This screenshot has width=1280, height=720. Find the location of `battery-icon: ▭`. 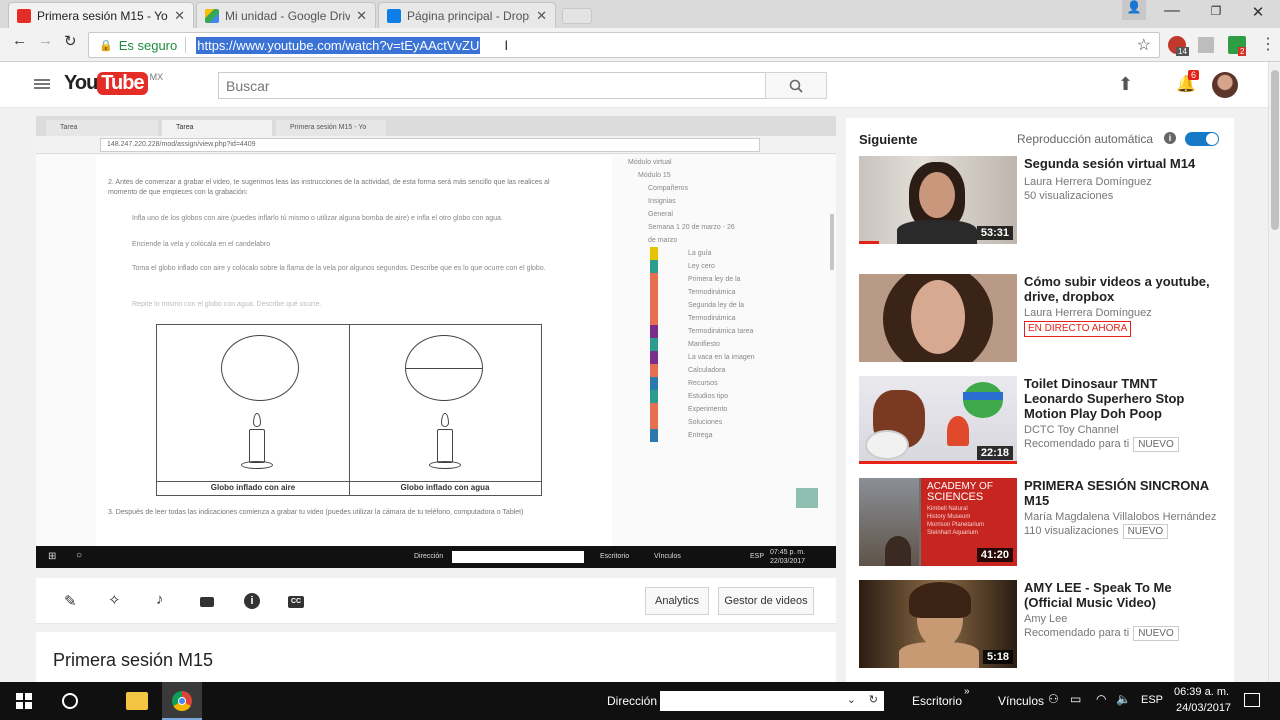

battery-icon: ▭ is located at coordinates (1075, 699).